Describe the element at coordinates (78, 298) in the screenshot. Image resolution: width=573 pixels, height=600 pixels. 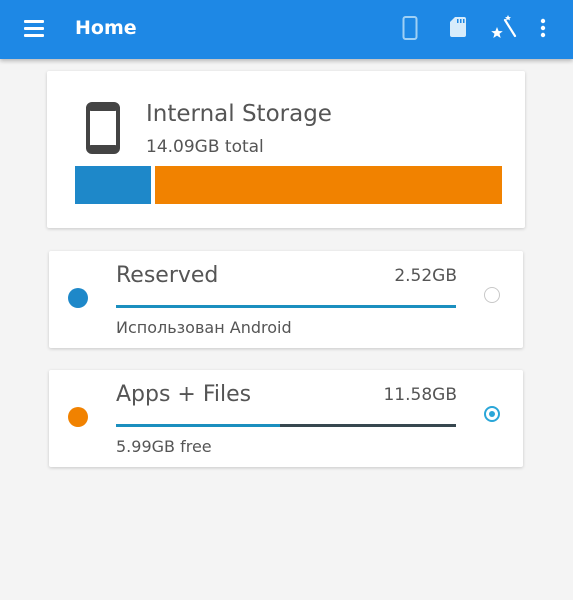
I see `reserved-color-dot` at that location.